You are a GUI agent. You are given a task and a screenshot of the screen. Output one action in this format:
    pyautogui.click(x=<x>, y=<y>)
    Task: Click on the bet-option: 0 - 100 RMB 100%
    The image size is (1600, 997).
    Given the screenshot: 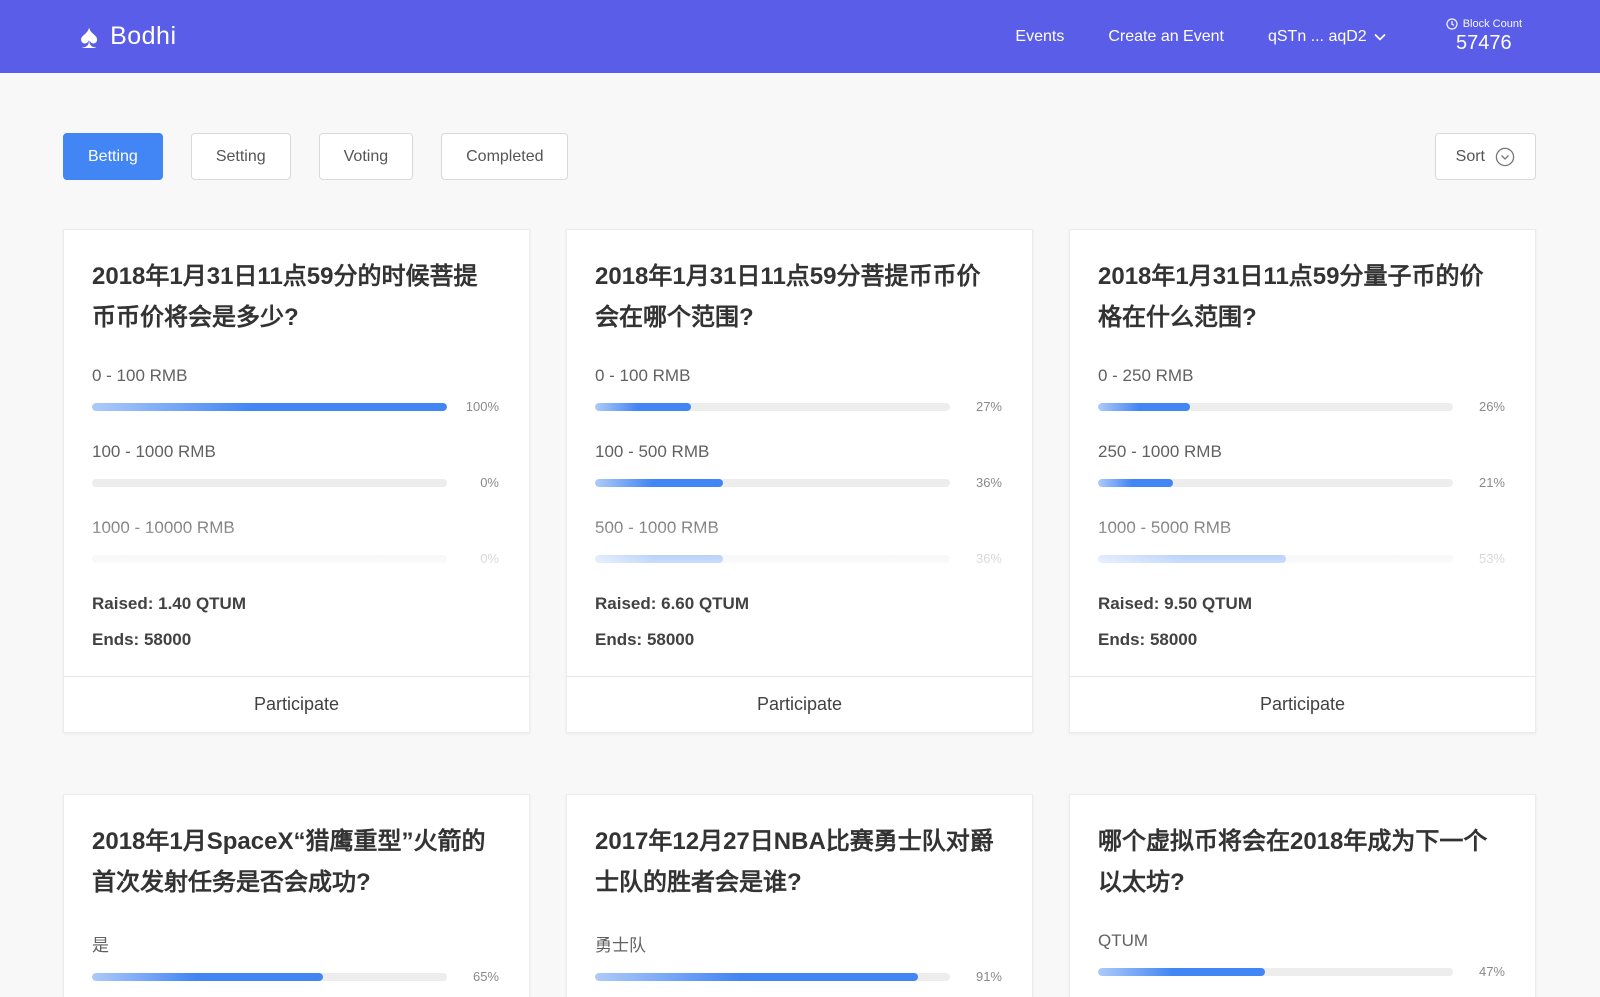 What is the action you would take?
    pyautogui.click(x=295, y=390)
    